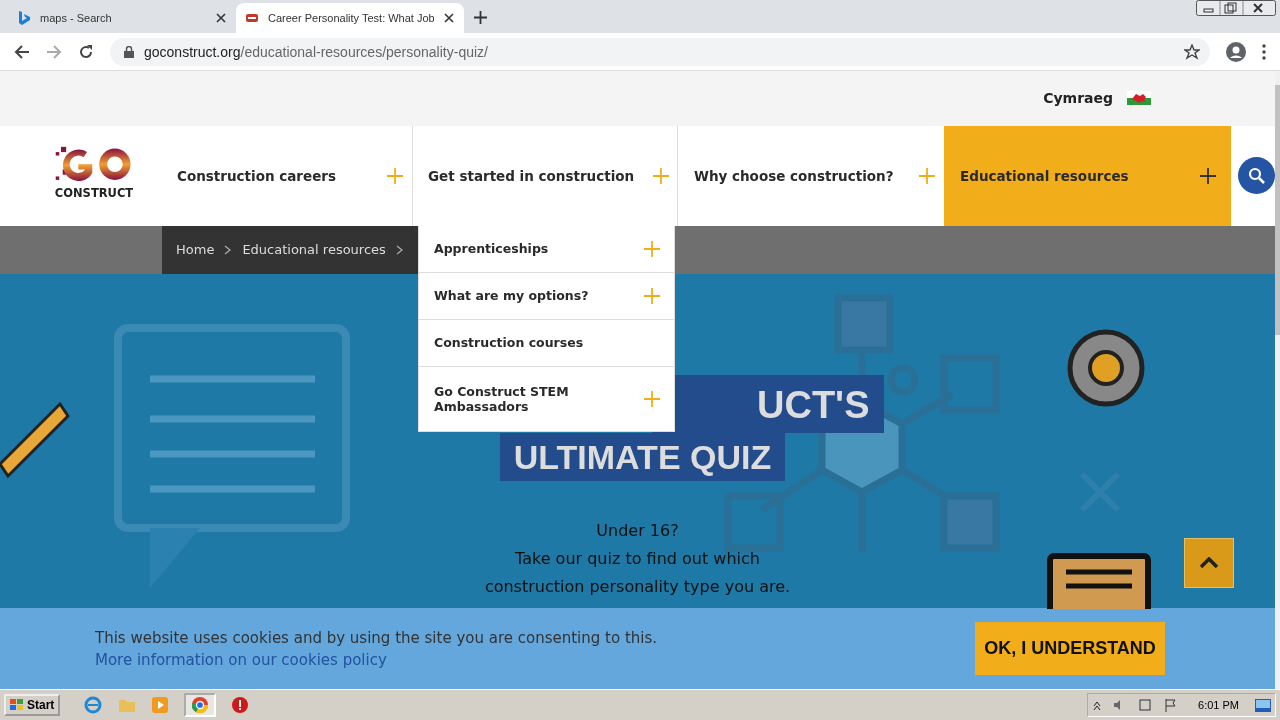 This screenshot has height=720, width=1280. Describe the element at coordinates (376, 637) in the screenshot. I see `cookie-notice-text: This website uses cookies and by using the site you are consenting to this.` at that location.